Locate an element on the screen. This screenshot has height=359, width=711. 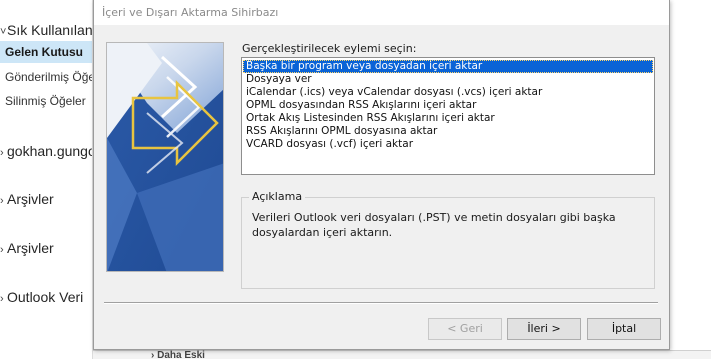
sidebar-group-outlook-data: › Outlook Veri is located at coordinates (41, 297).